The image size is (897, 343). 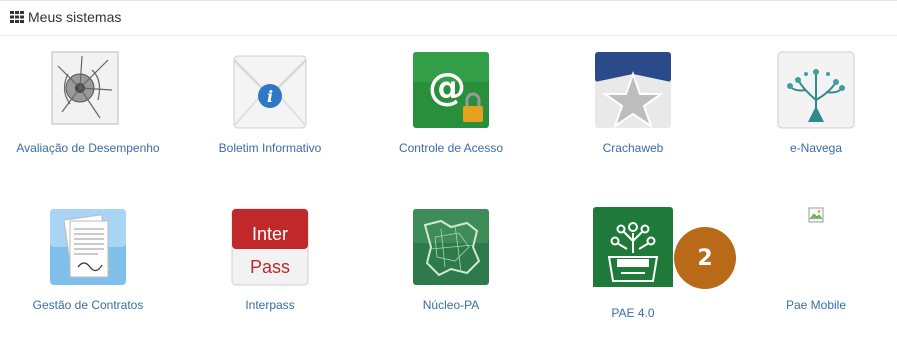 I want to click on tile-e-navega: e-Navega, so click(x=811, y=102).